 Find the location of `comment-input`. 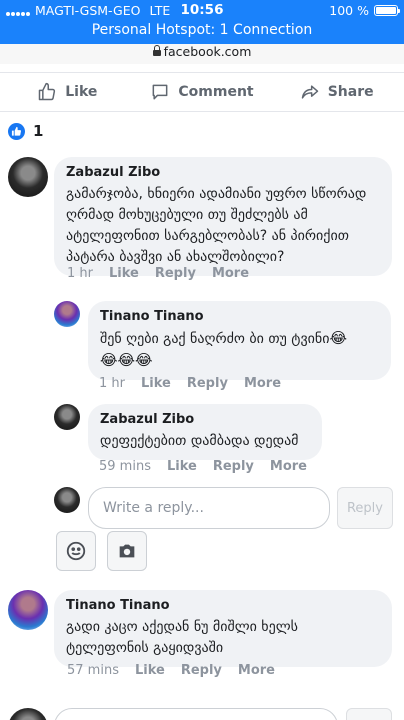

comment-input is located at coordinates (196, 714).